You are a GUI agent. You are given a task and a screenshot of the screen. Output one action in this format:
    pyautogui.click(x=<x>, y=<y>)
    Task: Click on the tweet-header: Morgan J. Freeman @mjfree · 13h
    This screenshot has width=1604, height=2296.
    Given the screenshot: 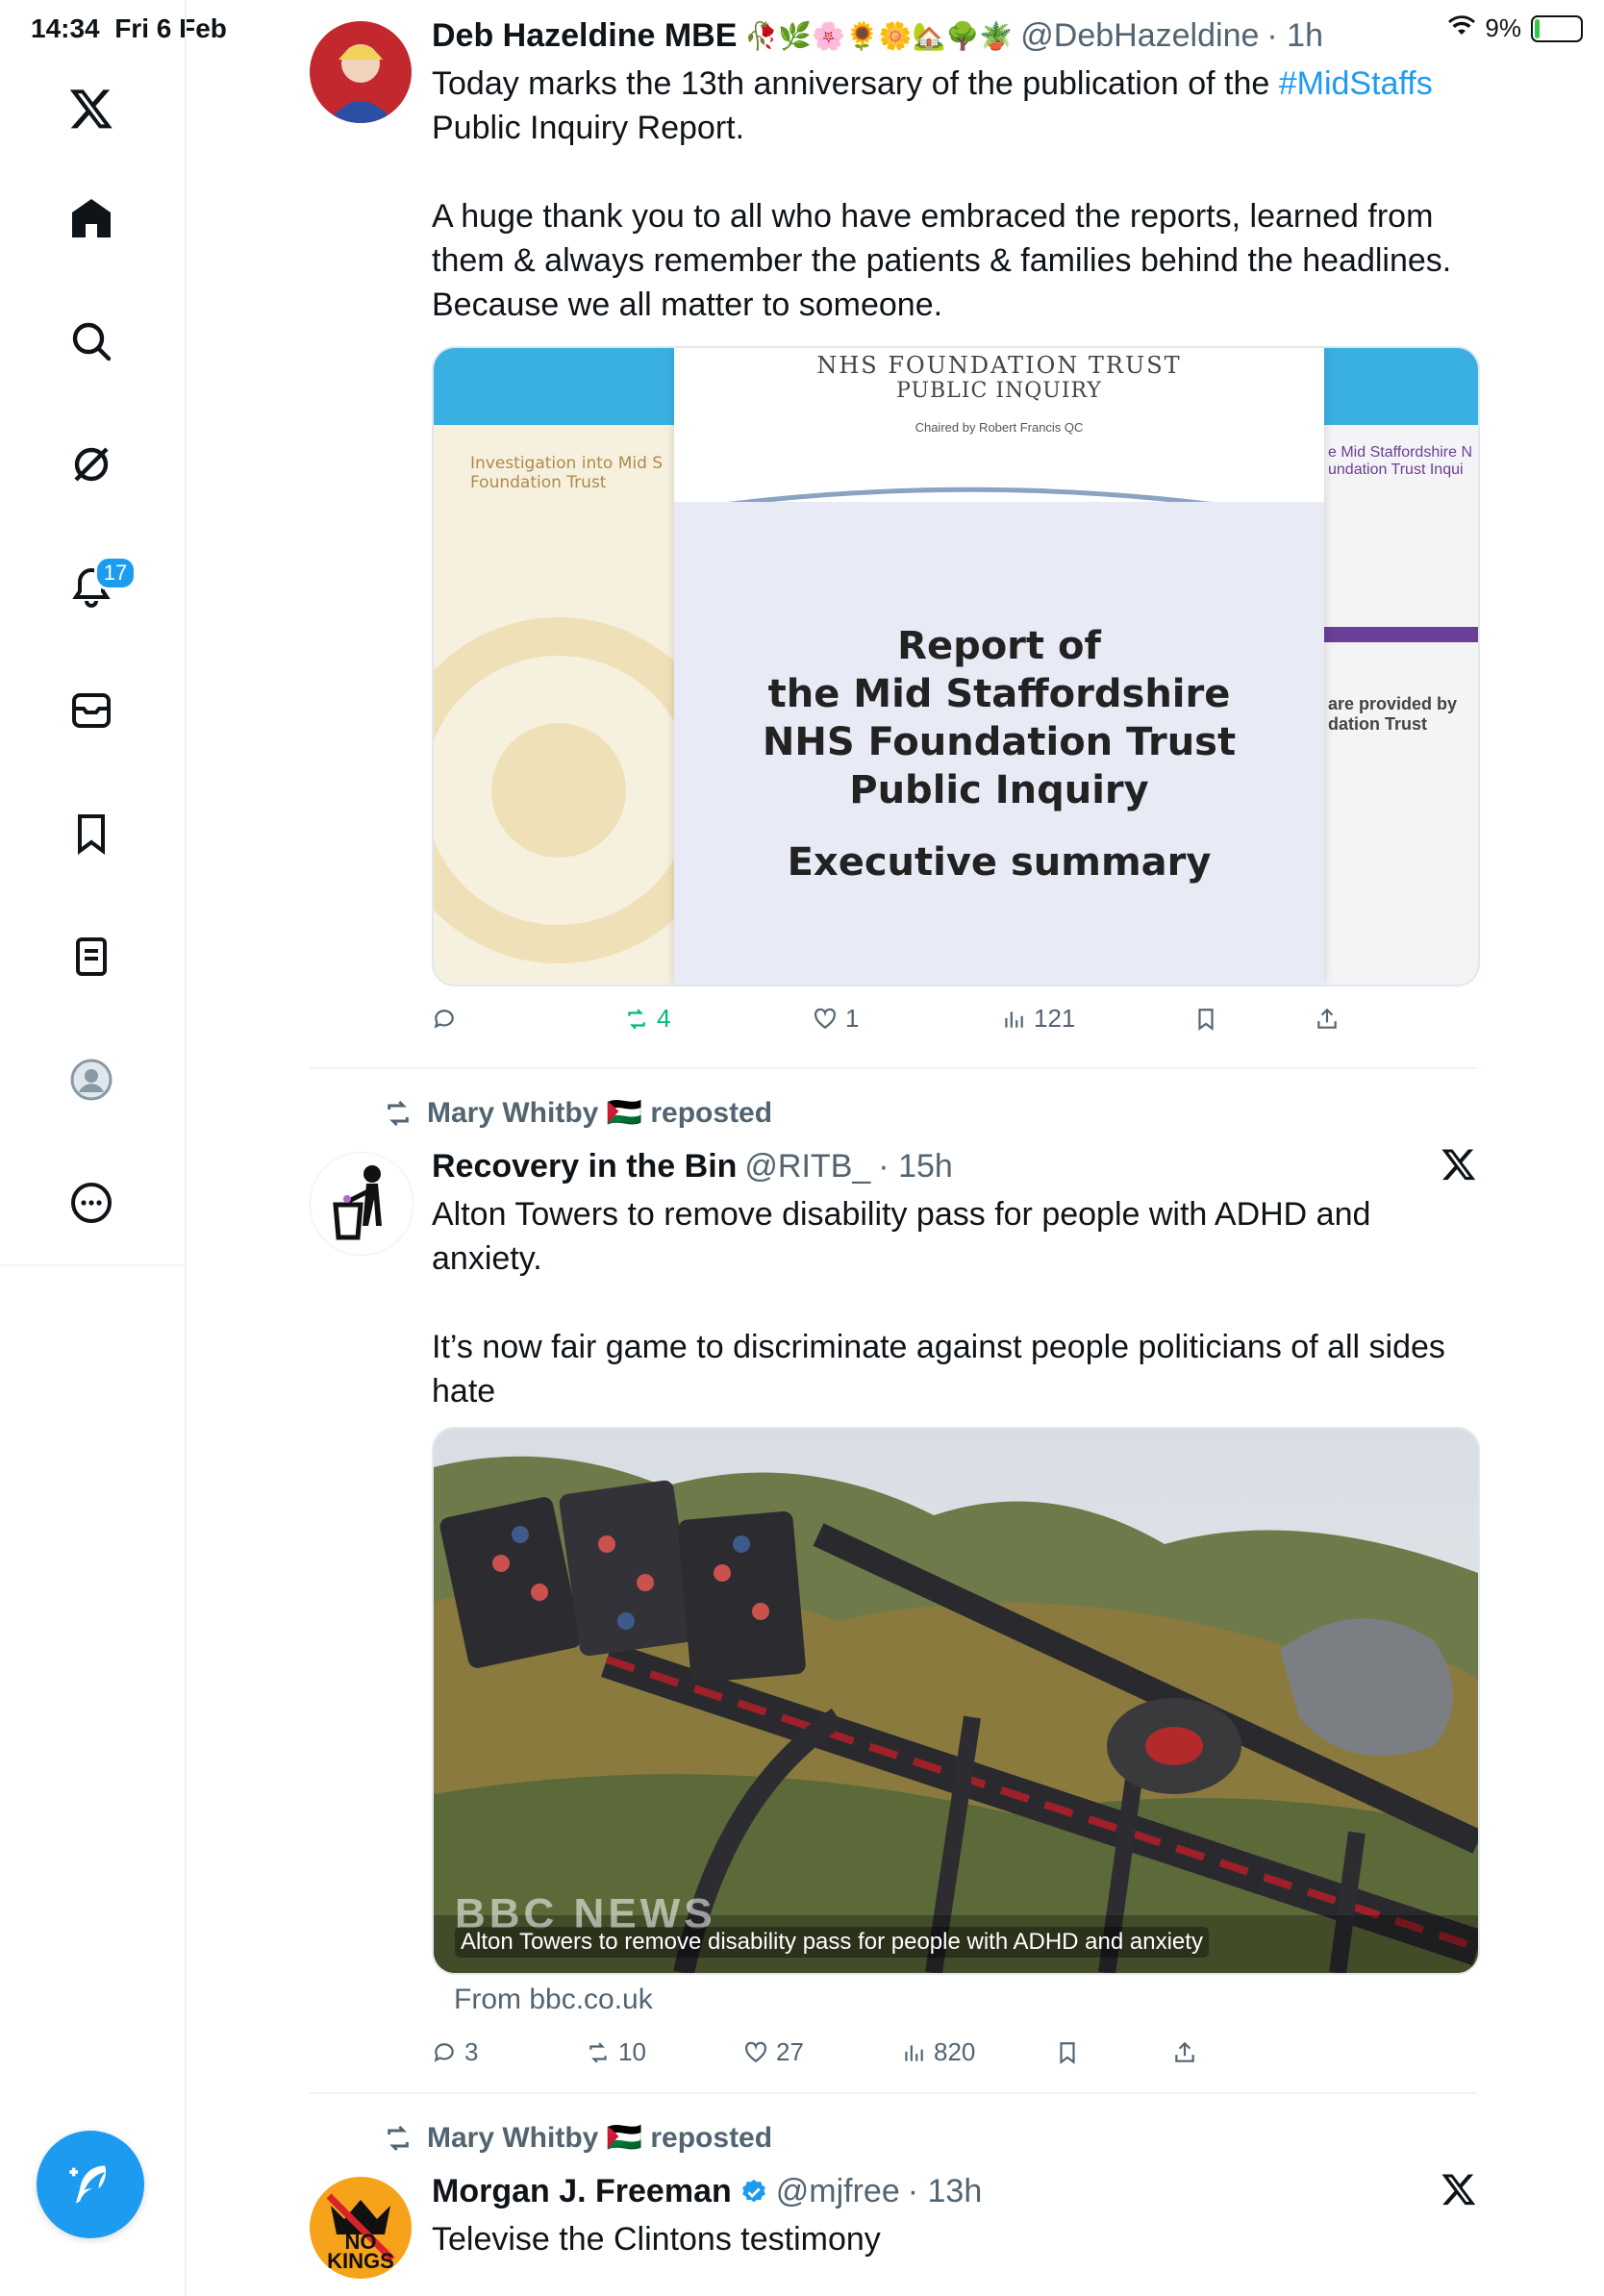 What is the action you would take?
    pyautogui.click(x=707, y=2191)
    